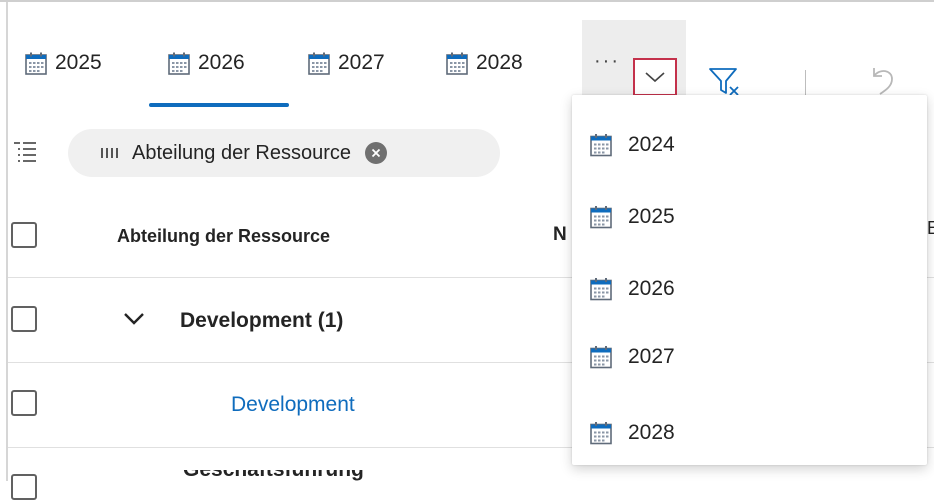  I want to click on menu-item-label: 2027, so click(651, 356).